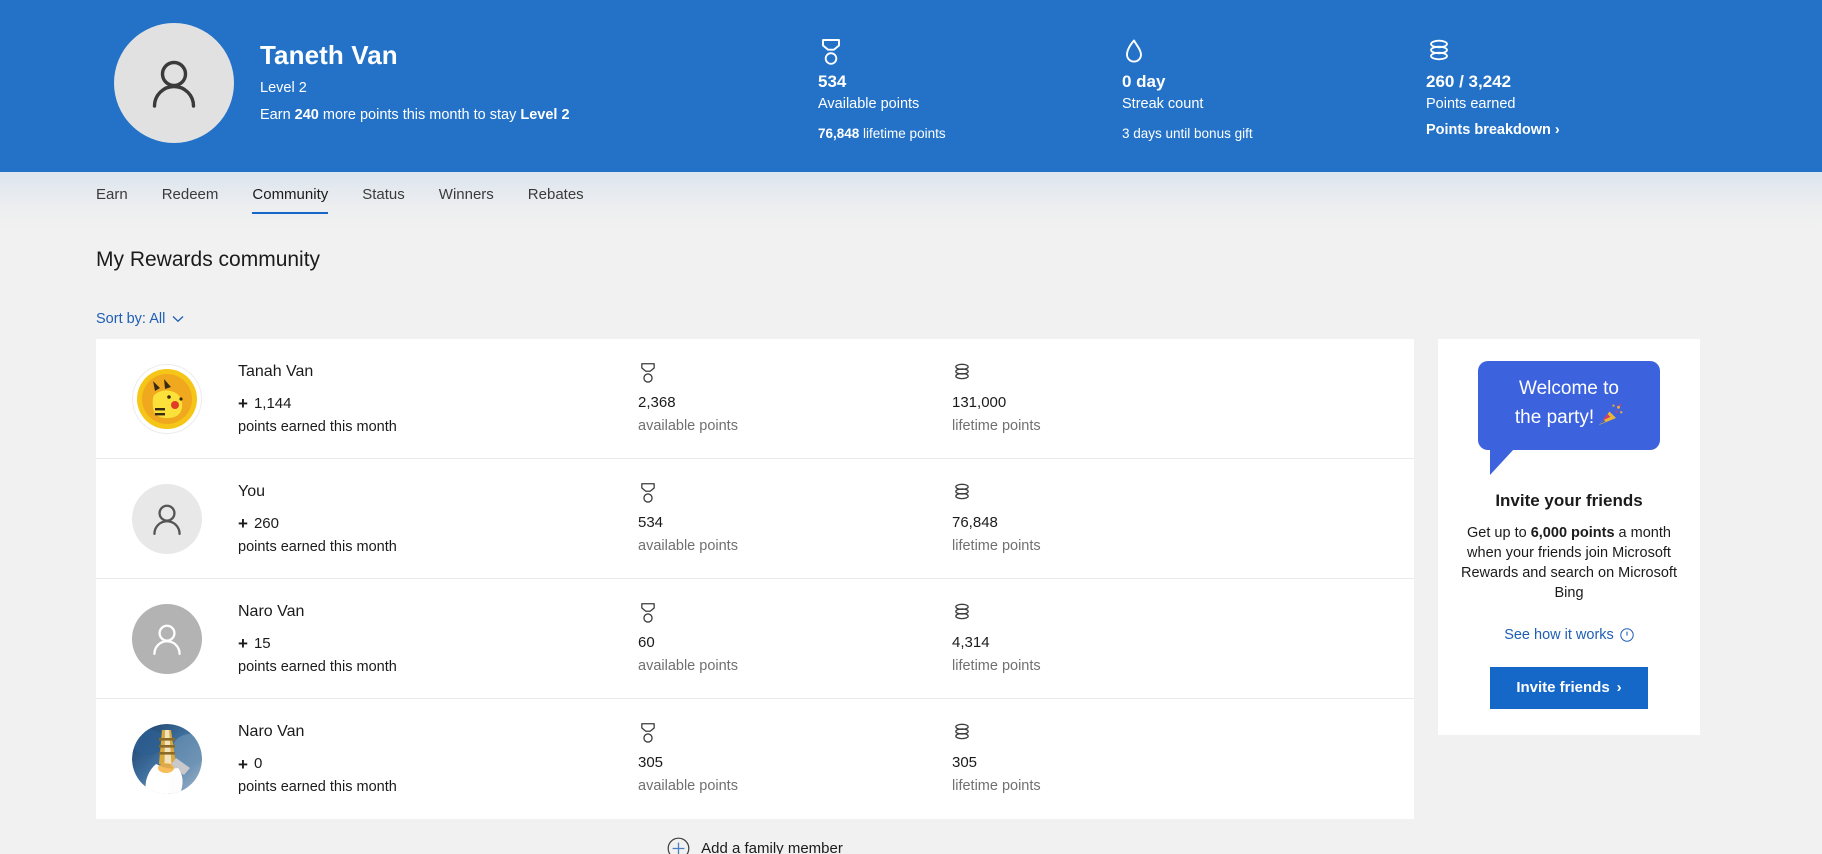 This screenshot has height=854, width=1822. I want to click on member-lifetime-points: 305 lifetime points, so click(996, 759).